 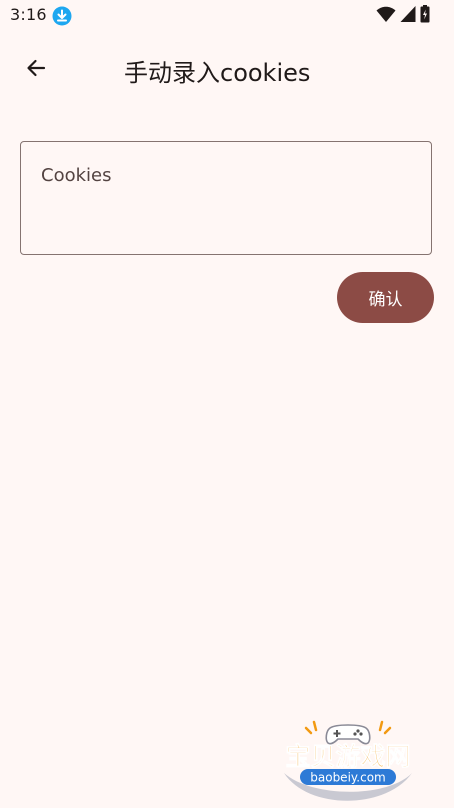 I want to click on watermark-title: 宝贝游戏网, so click(x=347, y=756).